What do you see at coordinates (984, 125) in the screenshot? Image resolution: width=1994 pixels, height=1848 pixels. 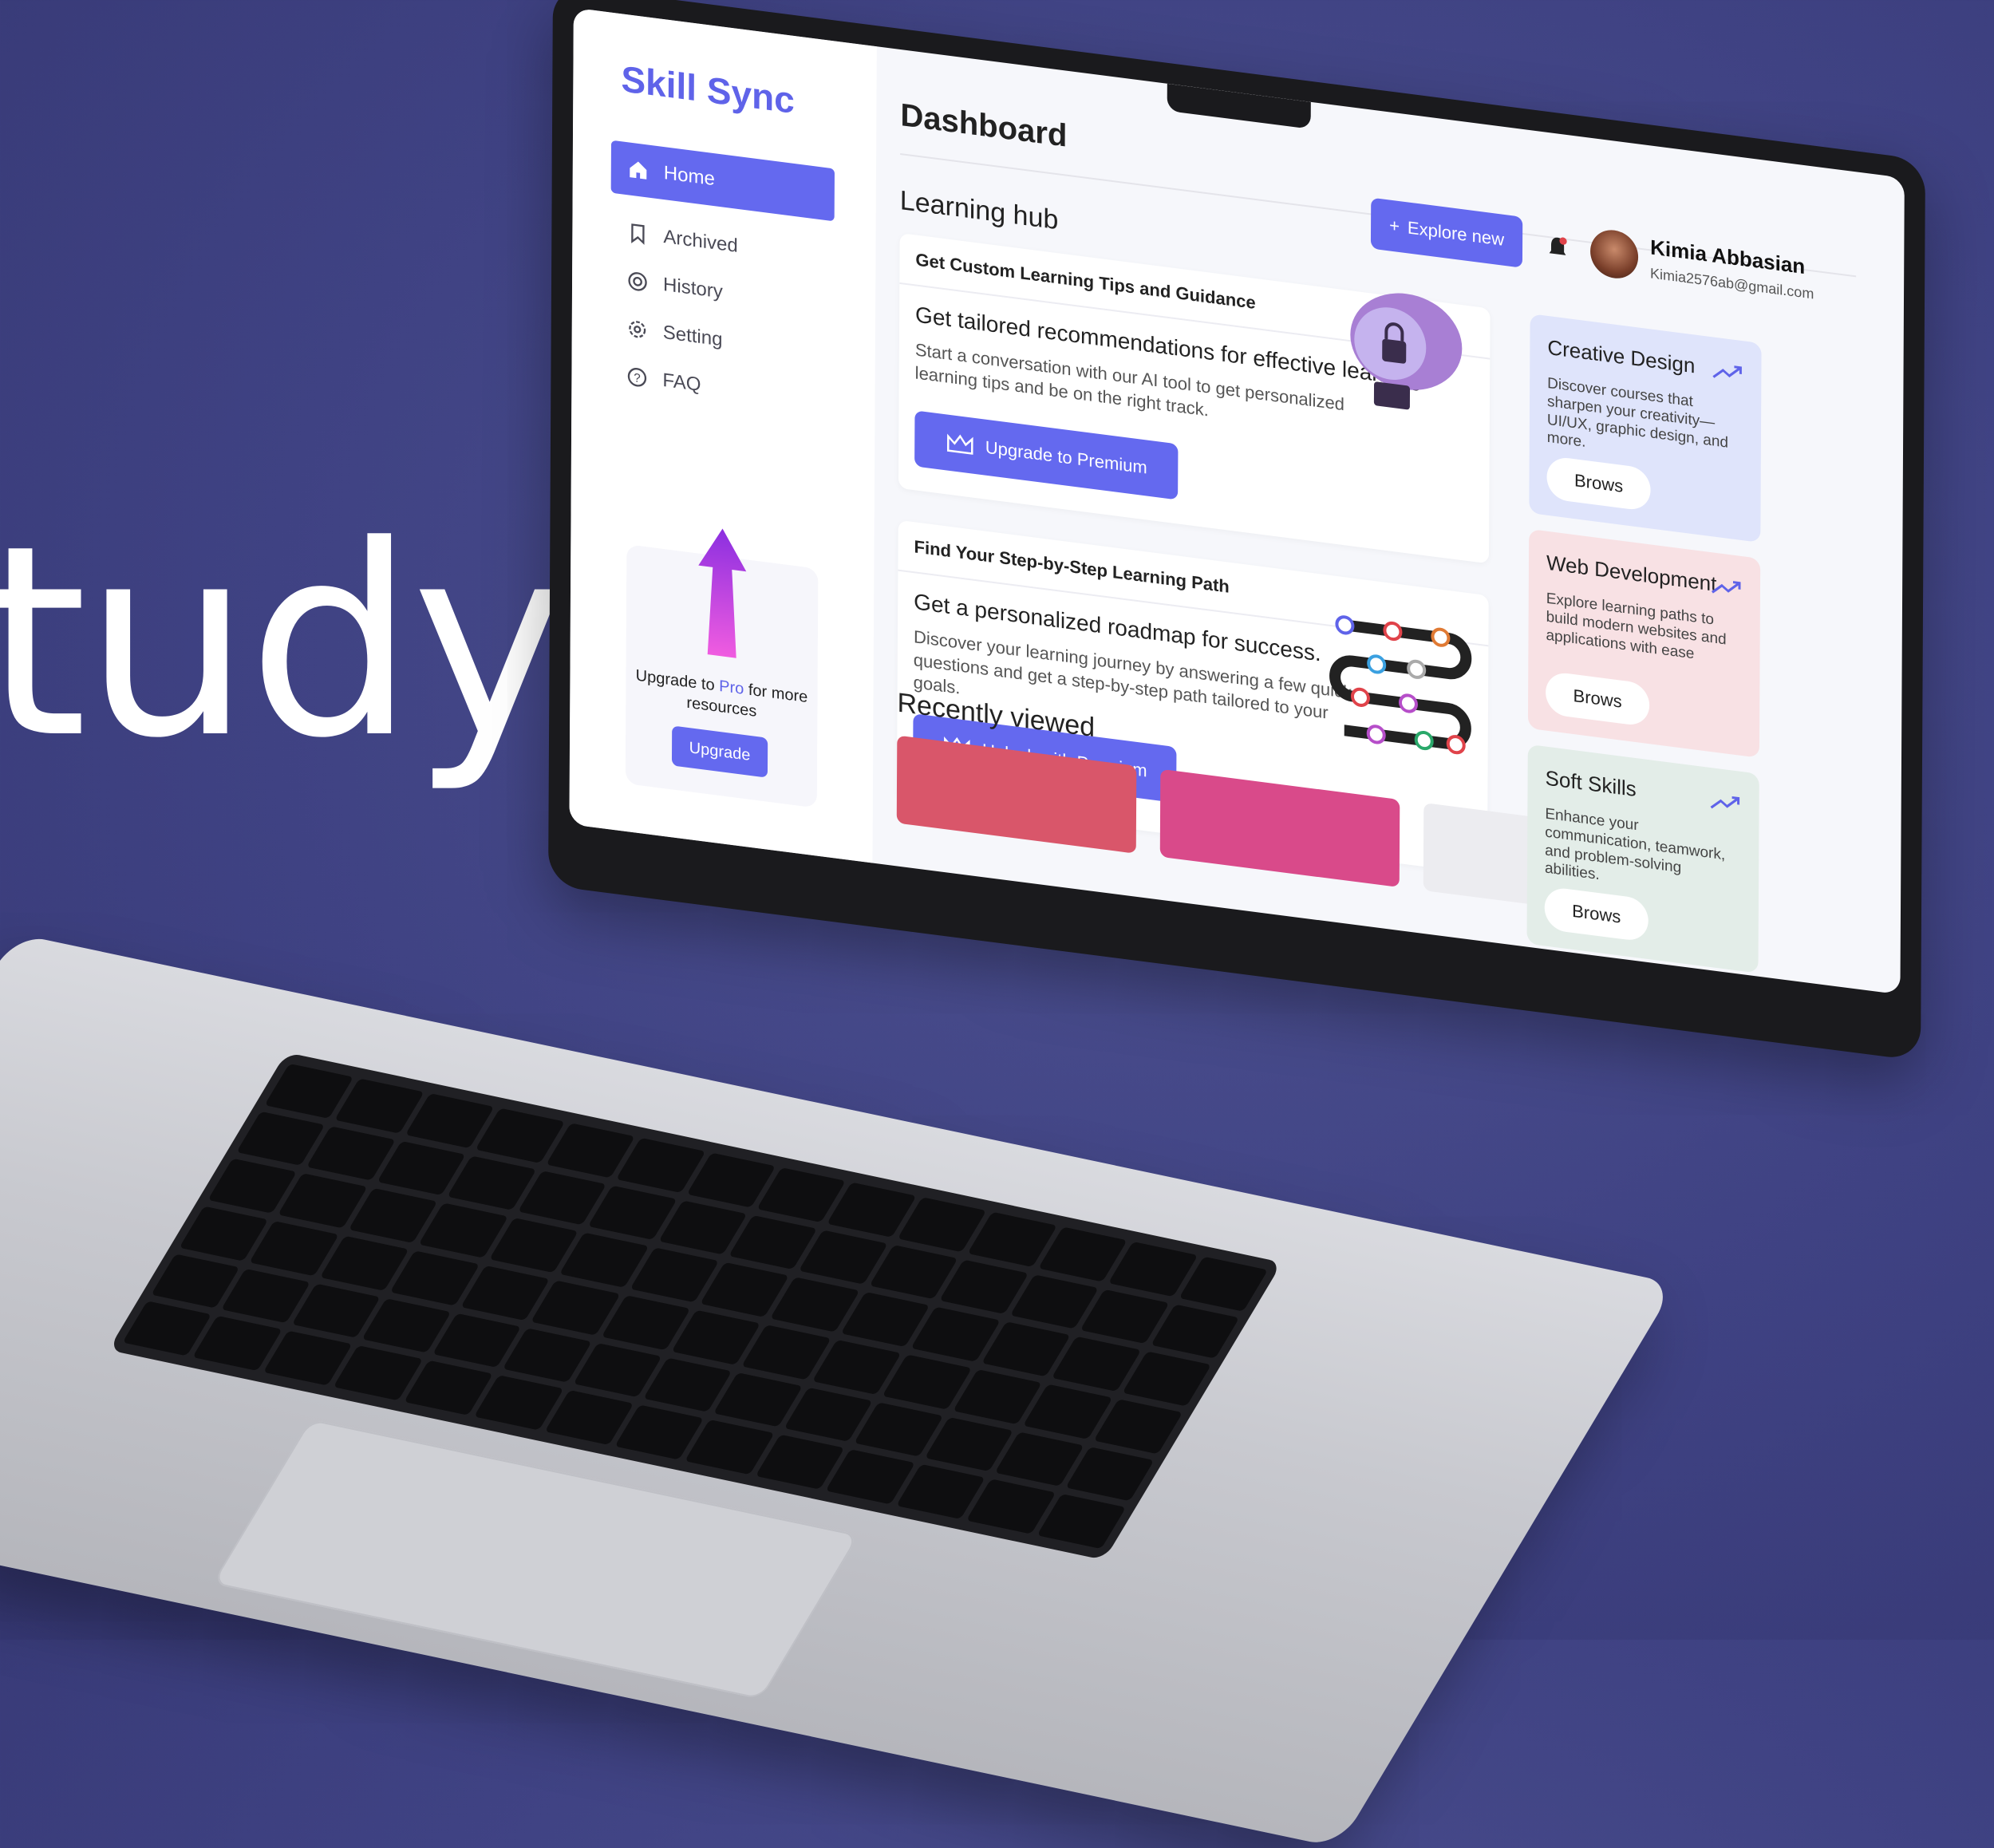 I see `page-title: Dashboard` at bounding box center [984, 125].